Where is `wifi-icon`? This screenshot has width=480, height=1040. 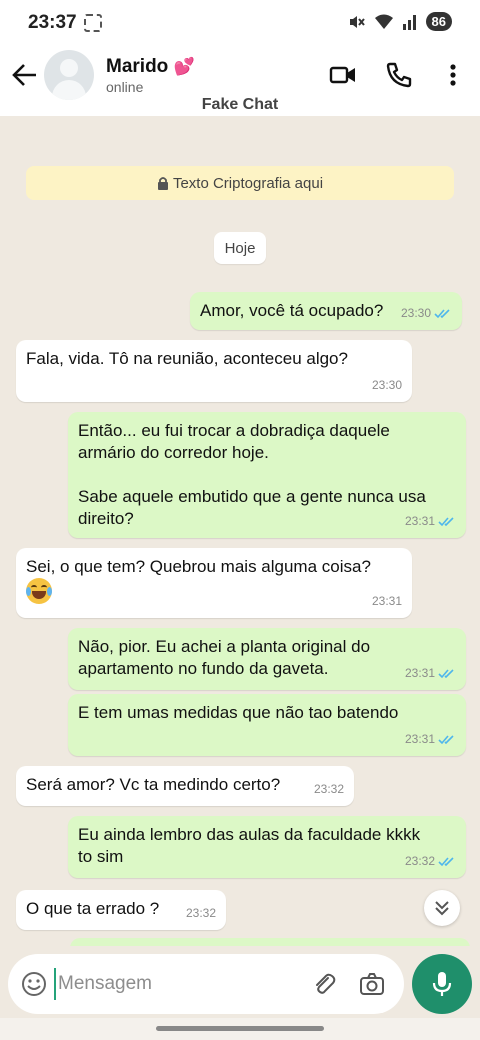 wifi-icon is located at coordinates (383, 21).